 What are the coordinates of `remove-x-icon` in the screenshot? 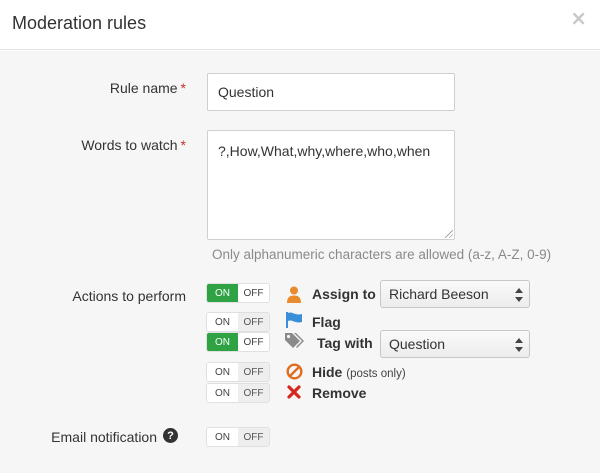 It's located at (294, 392).